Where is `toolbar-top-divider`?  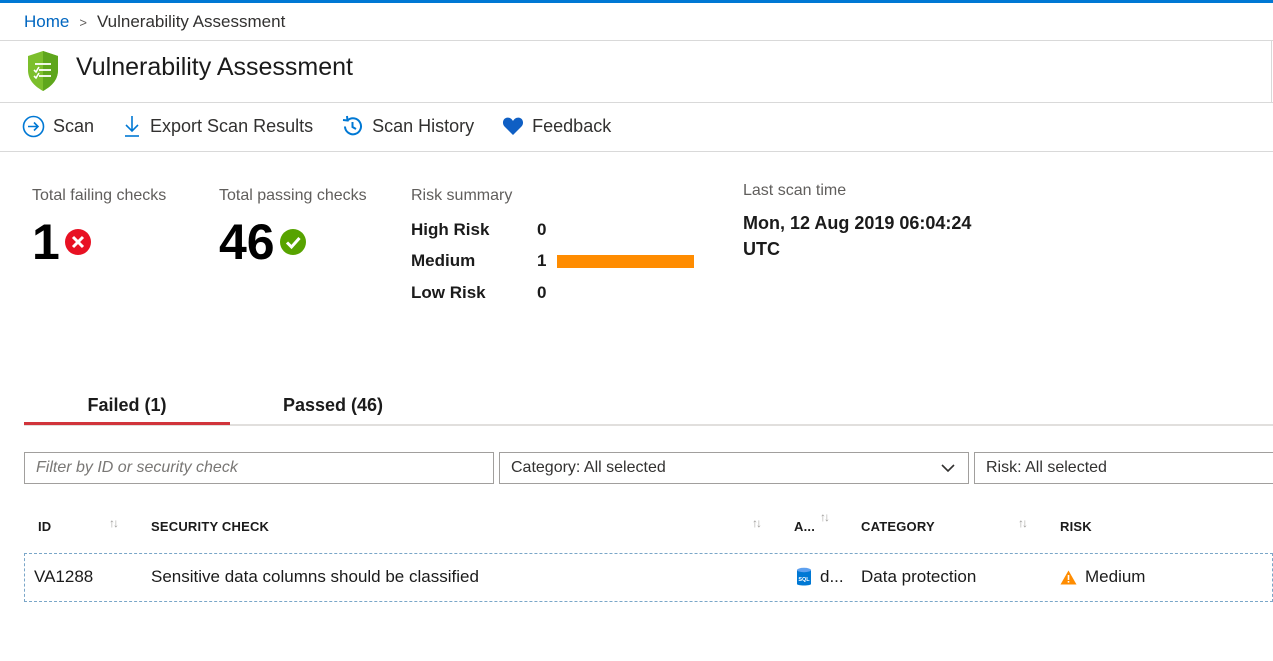 toolbar-top-divider is located at coordinates (636, 102).